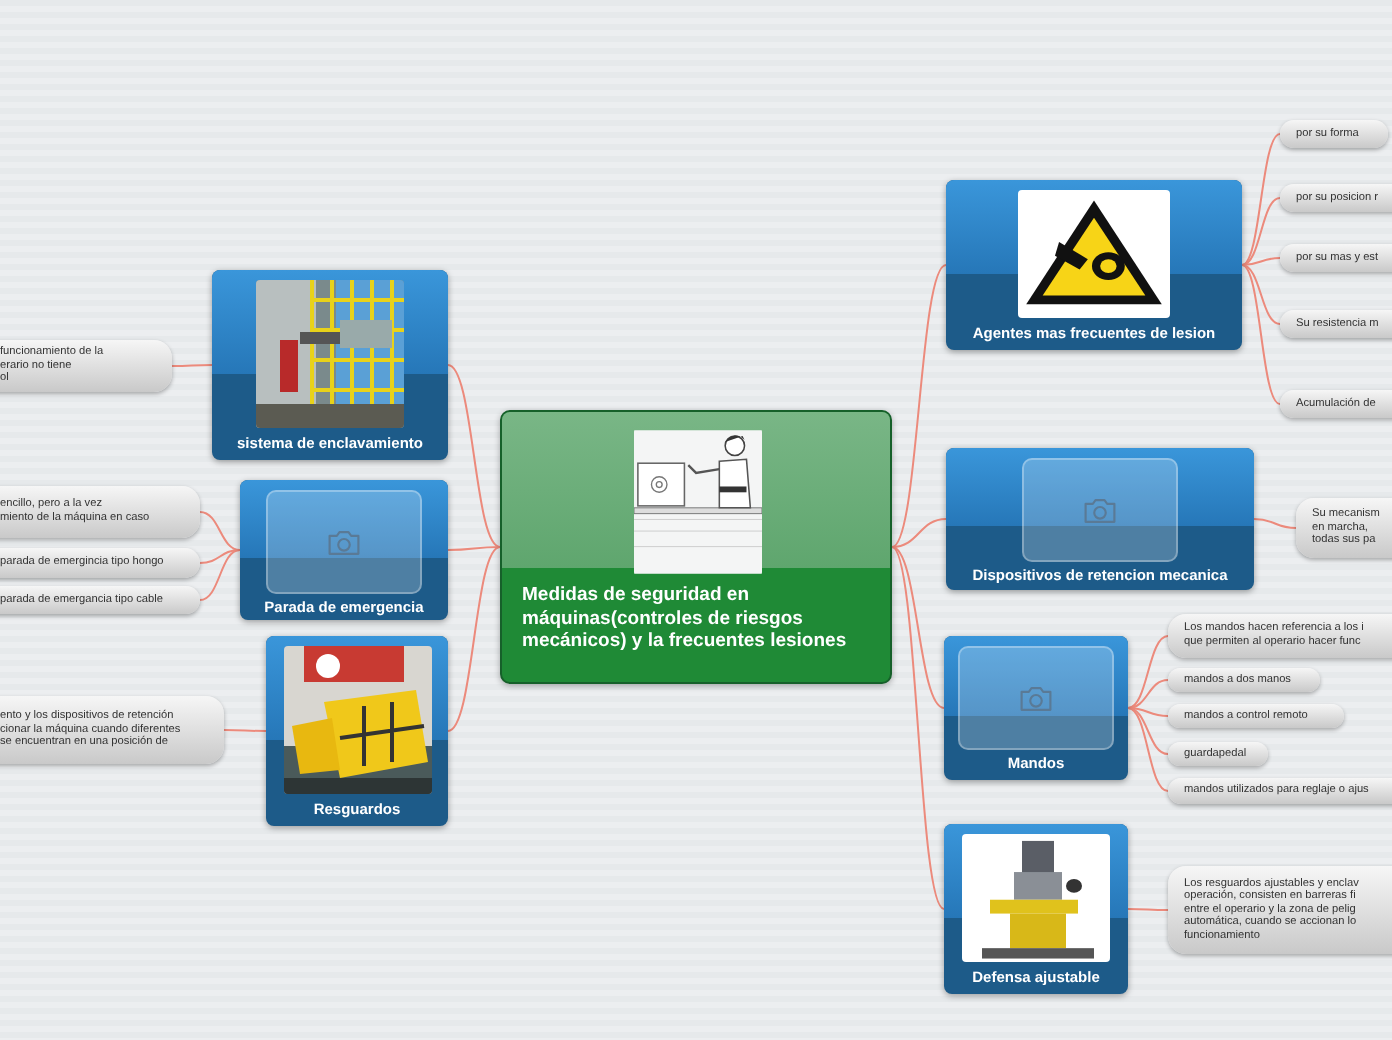 This screenshot has width=1392, height=1040. What do you see at coordinates (685, 618) in the screenshot?
I see `central-topic-title: Medidas de seguridad en máquinas(controles de riesgos mecánicos) y la frecuentes lesiones` at bounding box center [685, 618].